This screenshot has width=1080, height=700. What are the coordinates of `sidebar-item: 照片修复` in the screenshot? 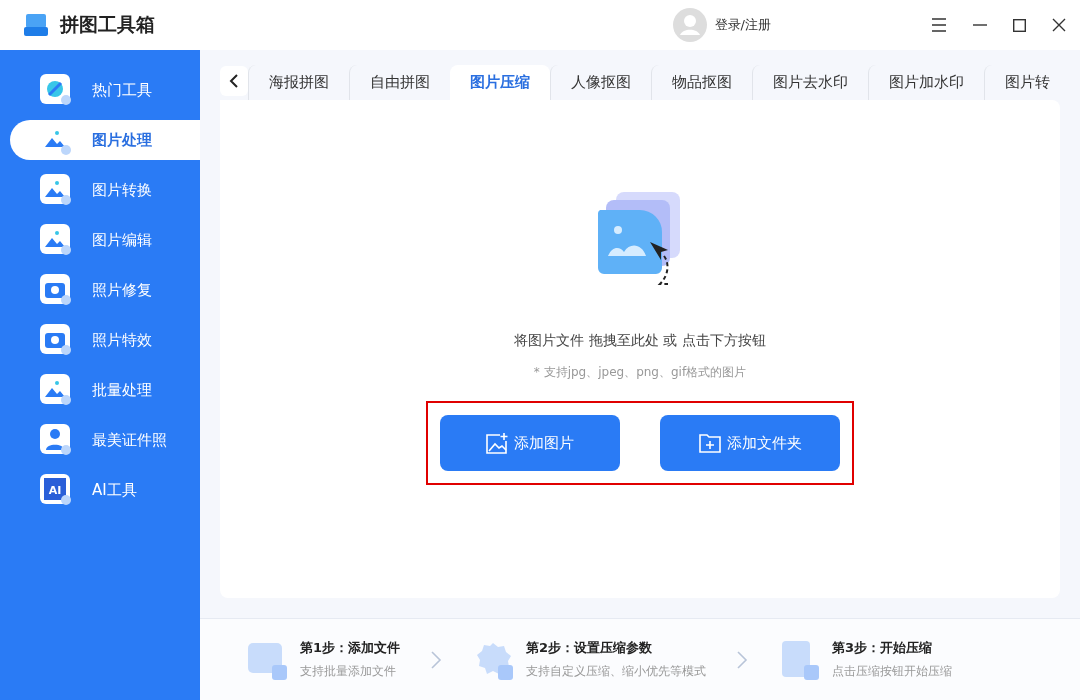 It's located at (105, 290).